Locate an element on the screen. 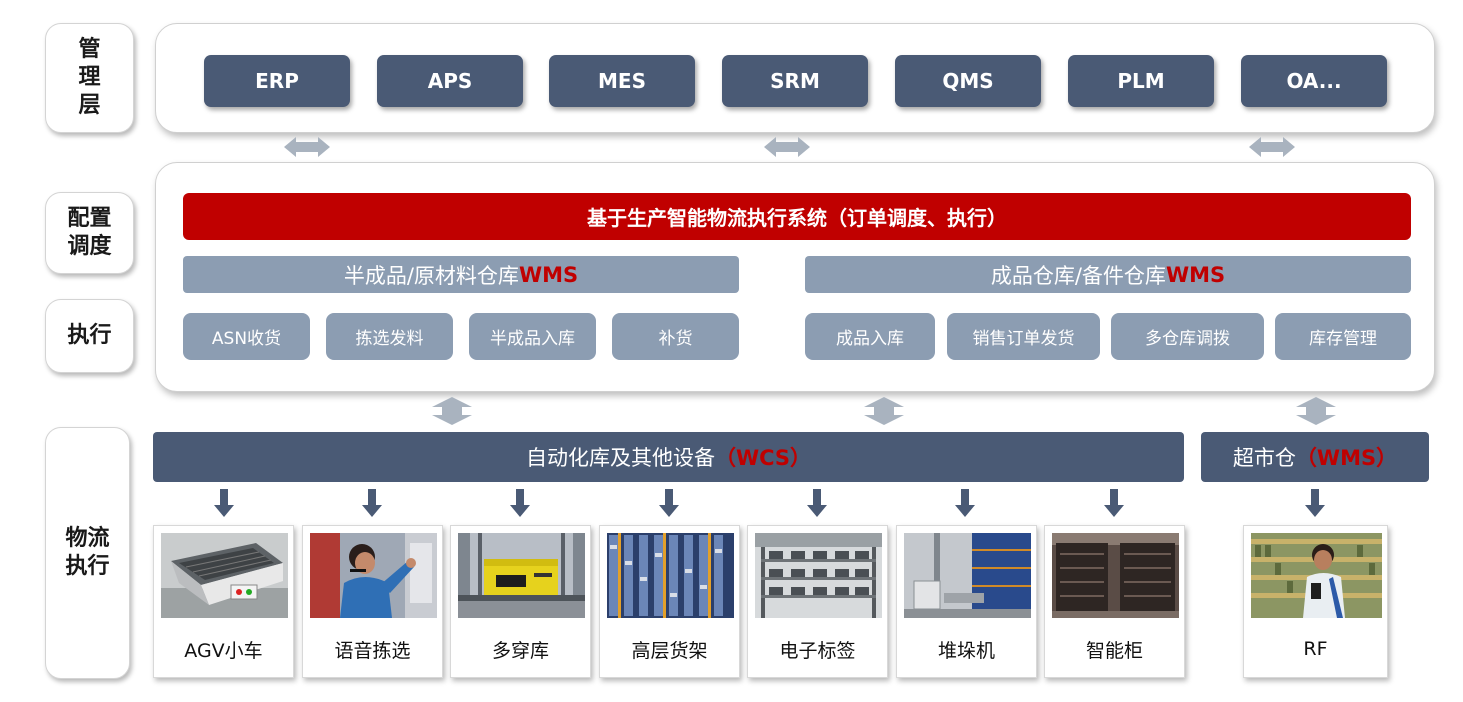  supermarket-tag: （WMS） is located at coordinates (1346, 458).